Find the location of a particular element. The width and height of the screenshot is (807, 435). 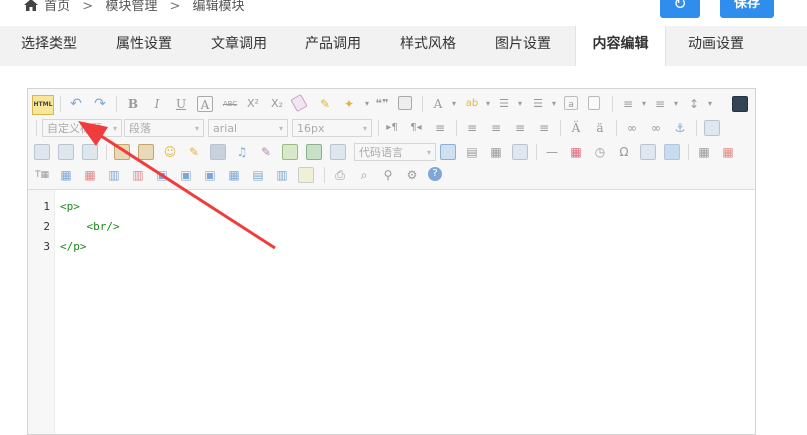

delete-table-icon: ▦ is located at coordinates (728, 152).